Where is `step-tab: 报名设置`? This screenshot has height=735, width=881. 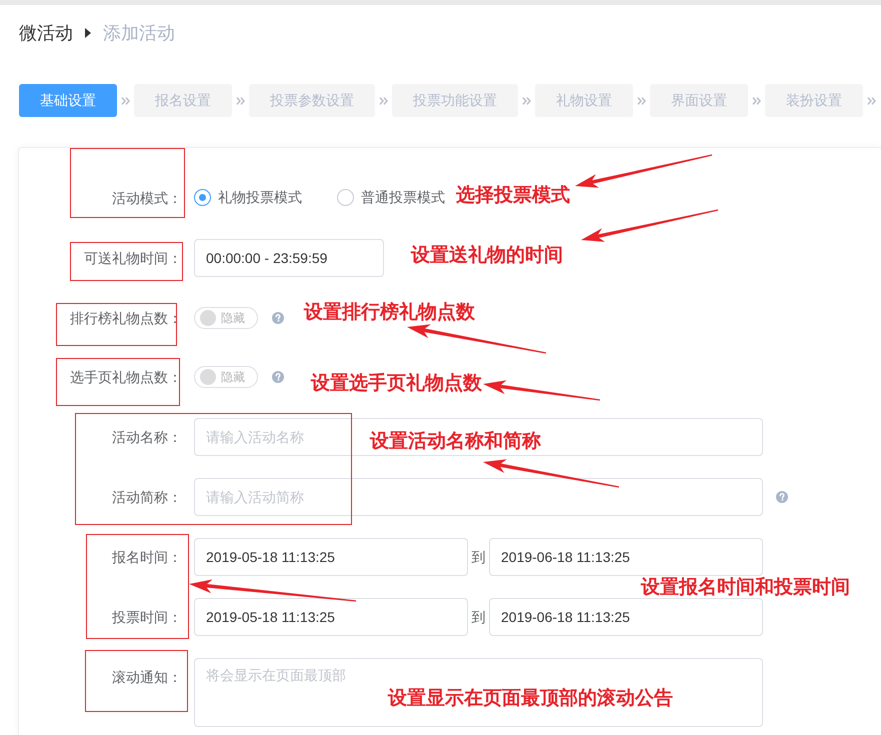 step-tab: 报名设置 is located at coordinates (183, 100).